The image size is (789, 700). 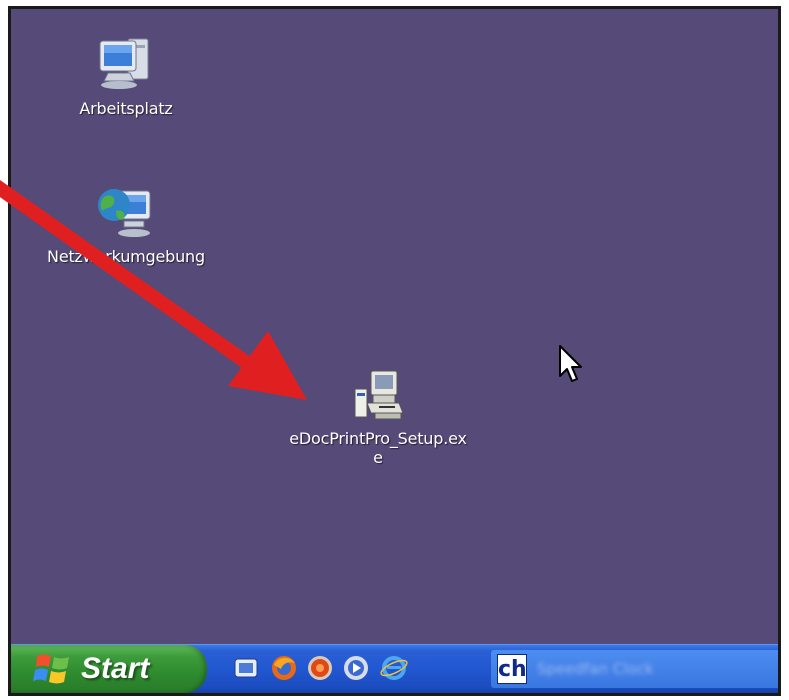 I want to click on clock-app-icon: ch, so click(x=512, y=669).